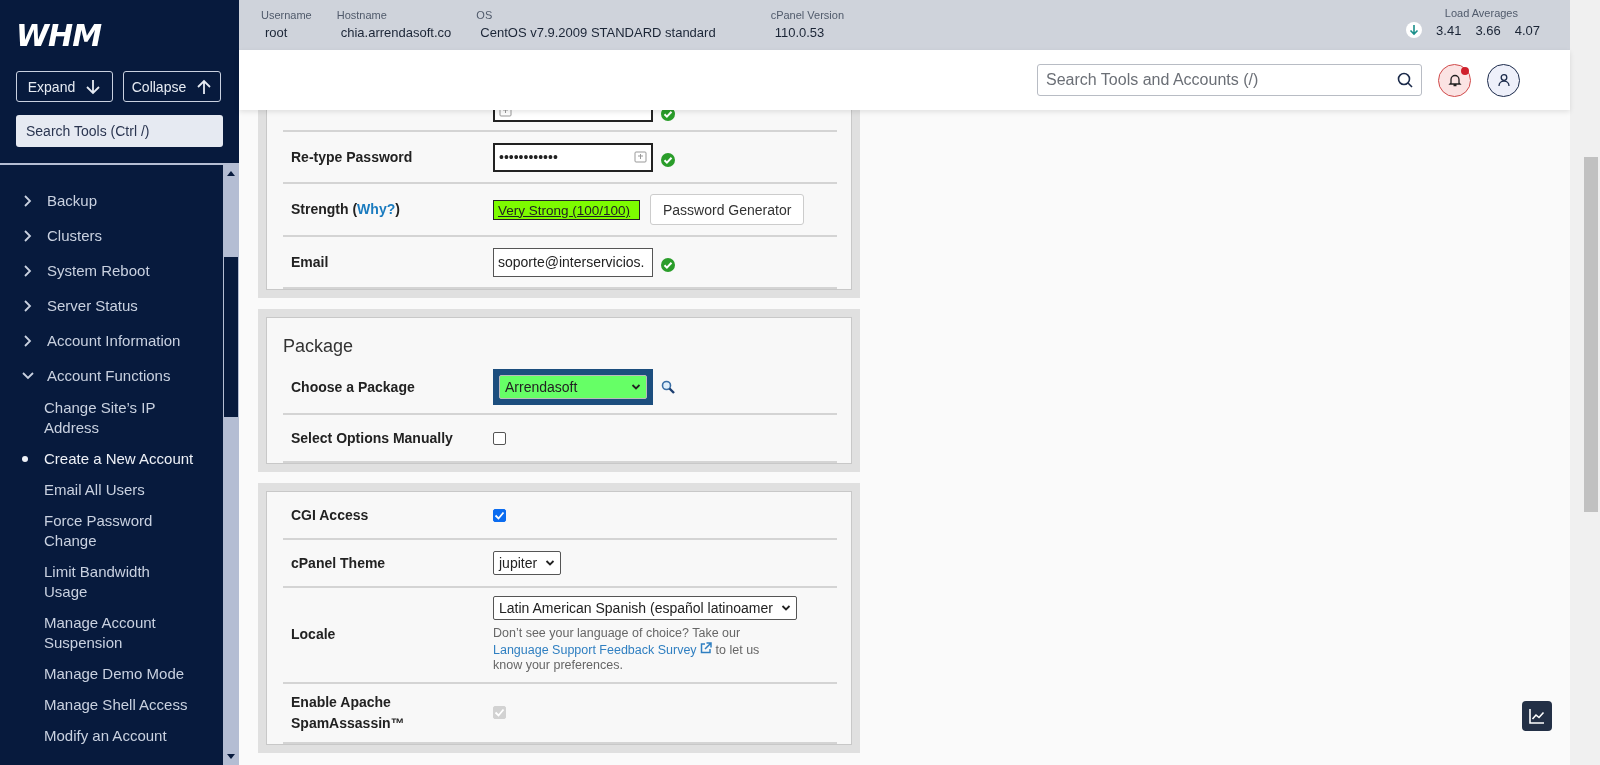  I want to click on bullet-icon, so click(25, 459).